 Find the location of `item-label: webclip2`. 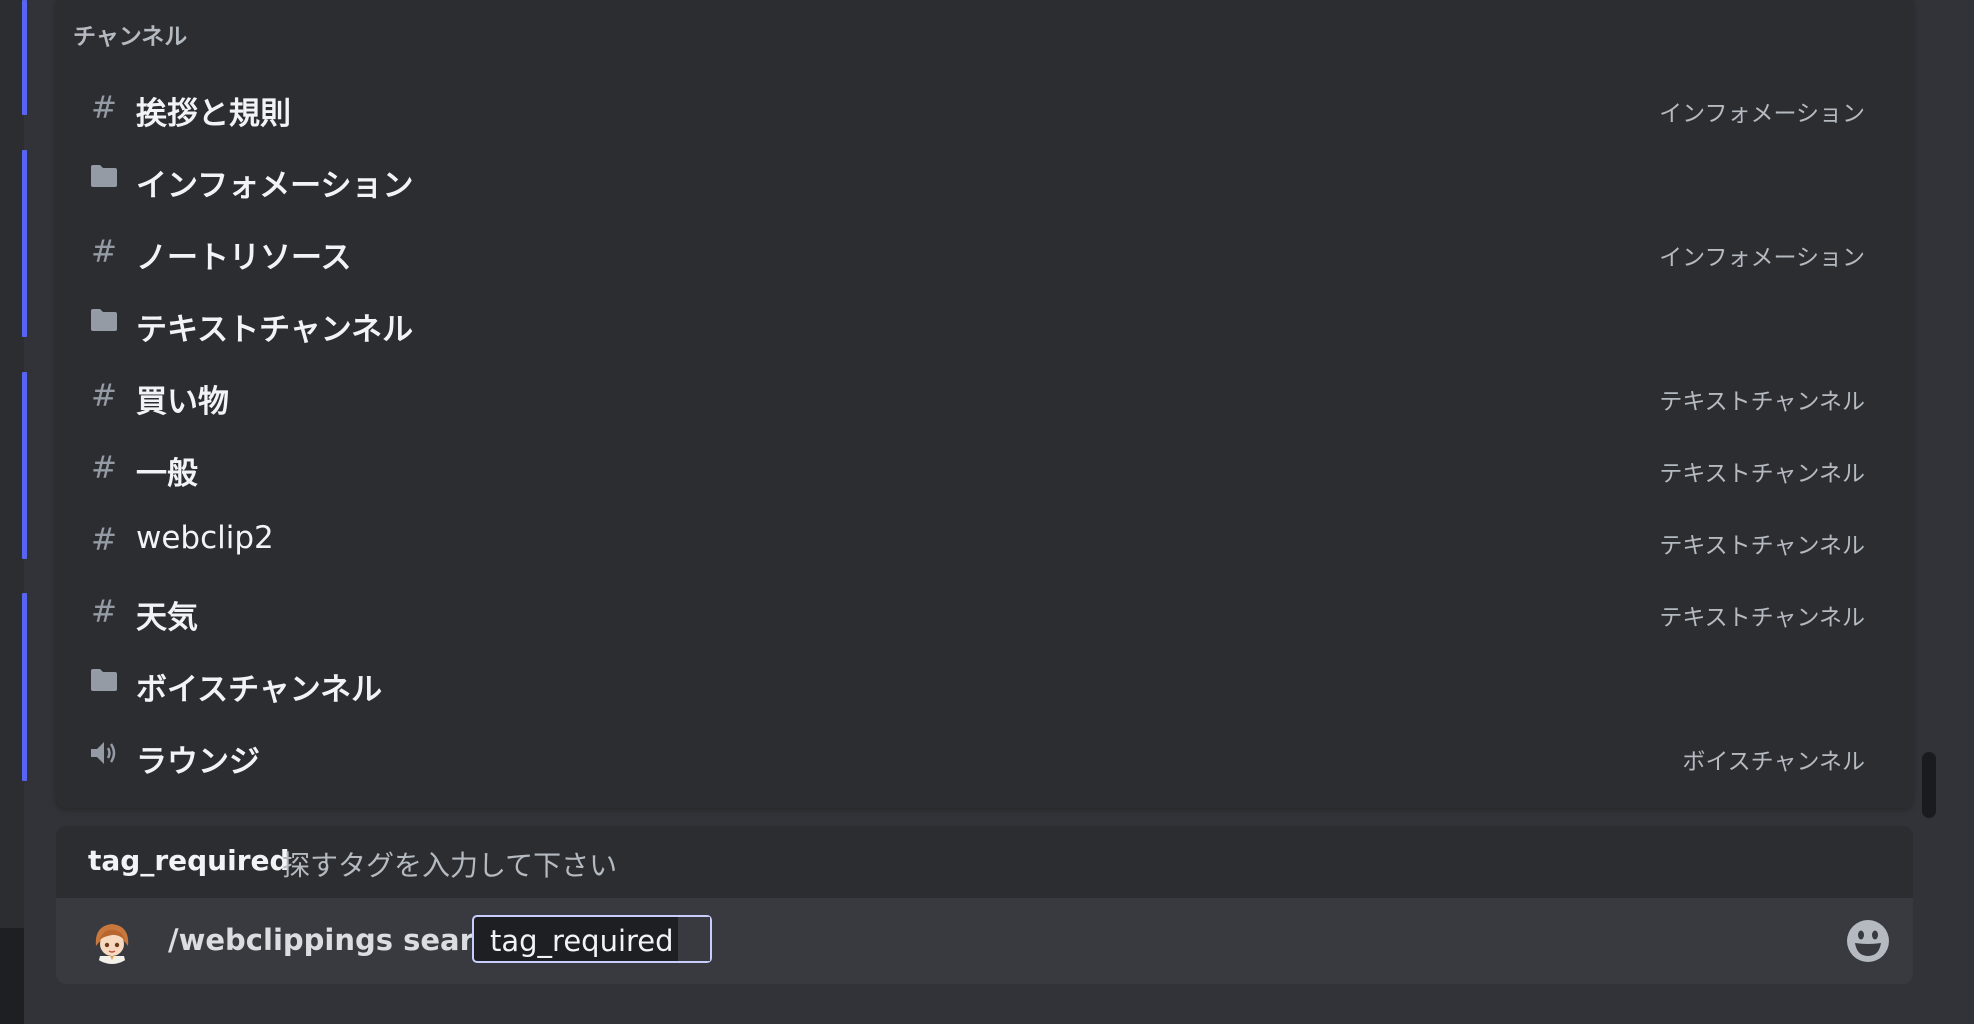

item-label: webclip2 is located at coordinates (205, 538).